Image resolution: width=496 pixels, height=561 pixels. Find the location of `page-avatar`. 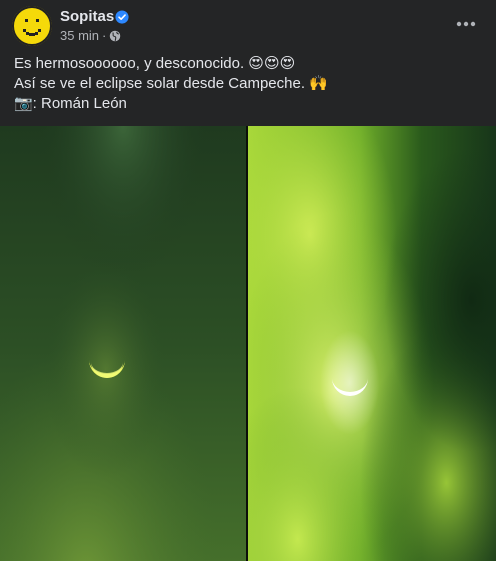

page-avatar is located at coordinates (32, 26).